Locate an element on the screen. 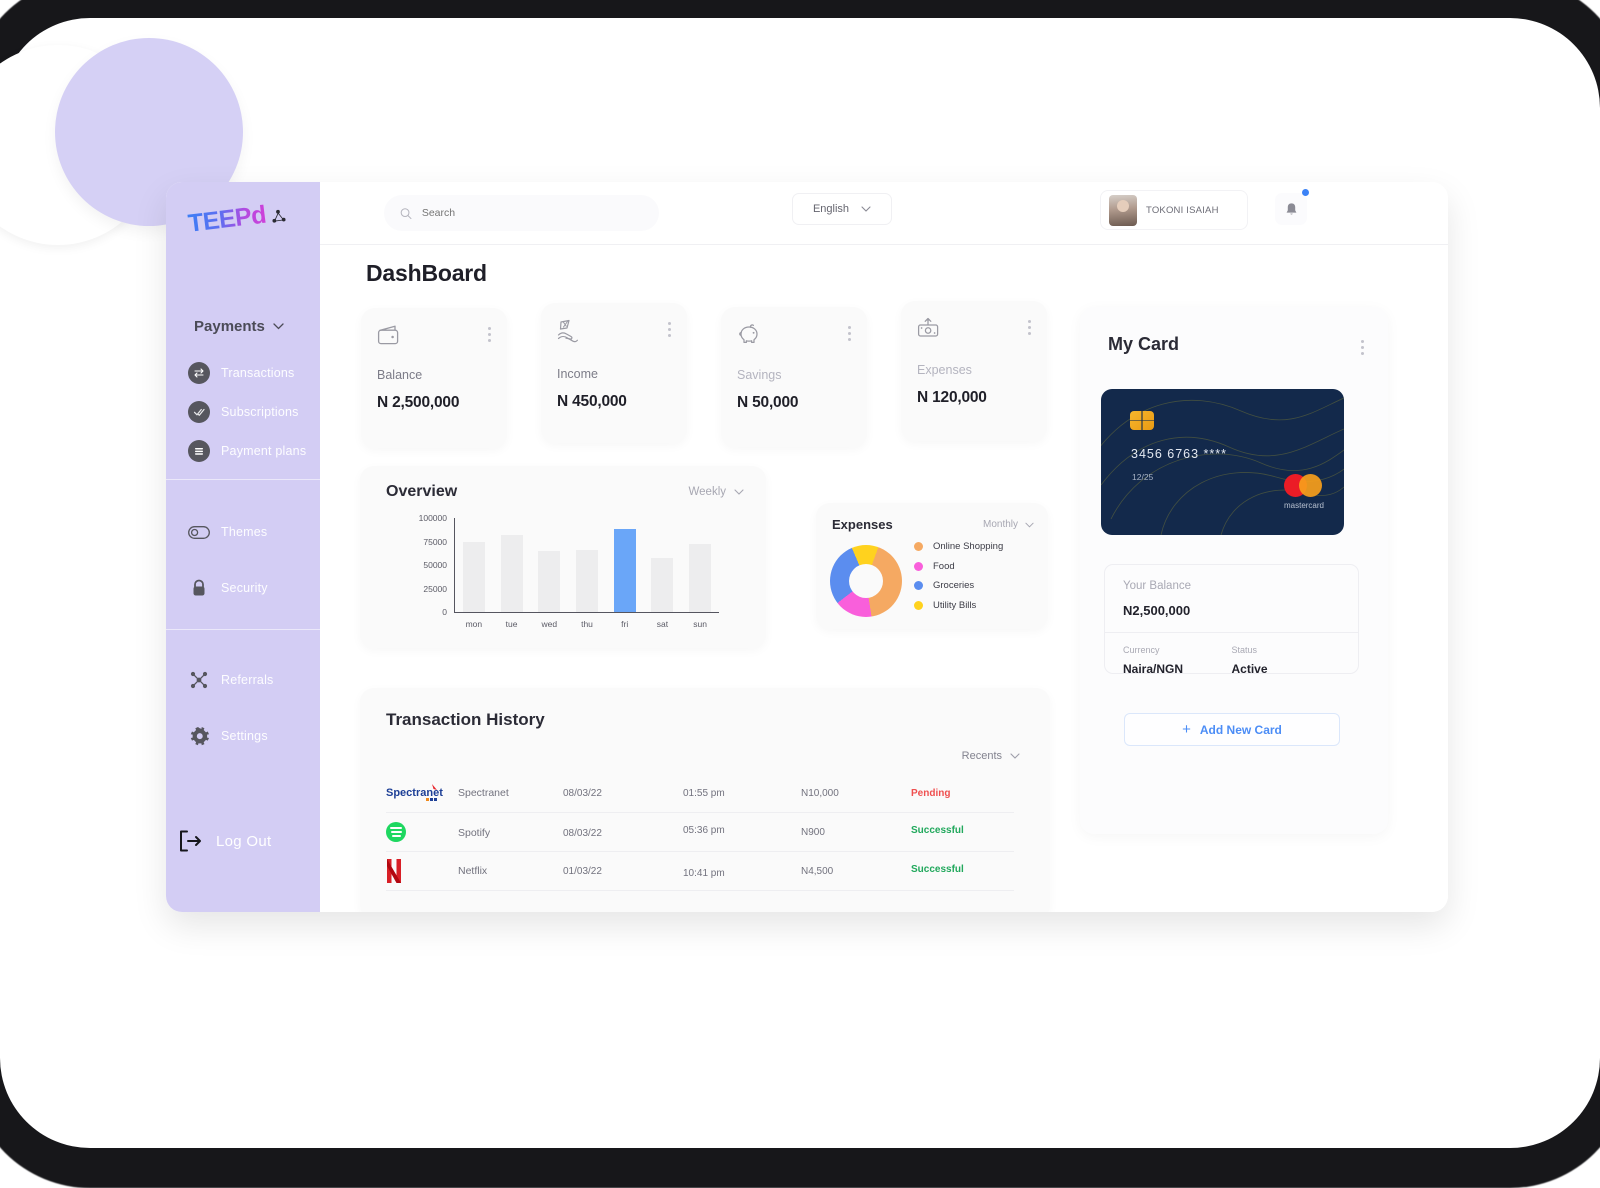 The height and width of the screenshot is (1188, 1600). language-selector: English is located at coordinates (842, 209).